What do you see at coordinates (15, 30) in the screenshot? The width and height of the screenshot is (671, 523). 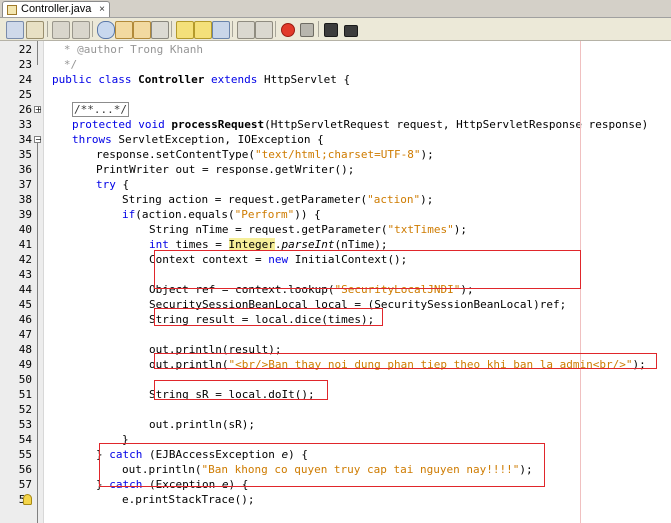 I see `source-icon` at bounding box center [15, 30].